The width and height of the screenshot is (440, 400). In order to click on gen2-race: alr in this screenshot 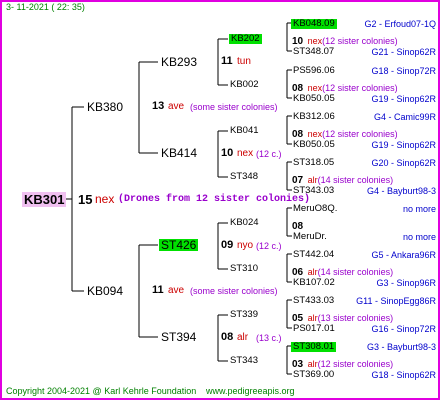, I will do `click(243, 337)`.